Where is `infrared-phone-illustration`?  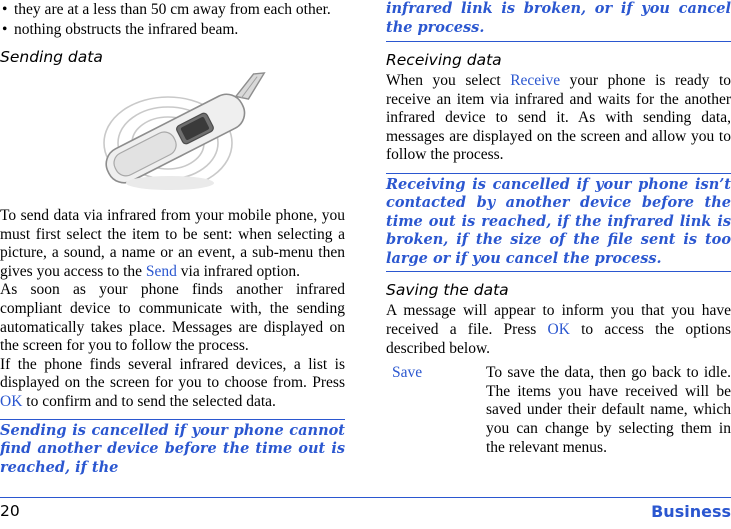
infrared-phone-illustration is located at coordinates (172, 136).